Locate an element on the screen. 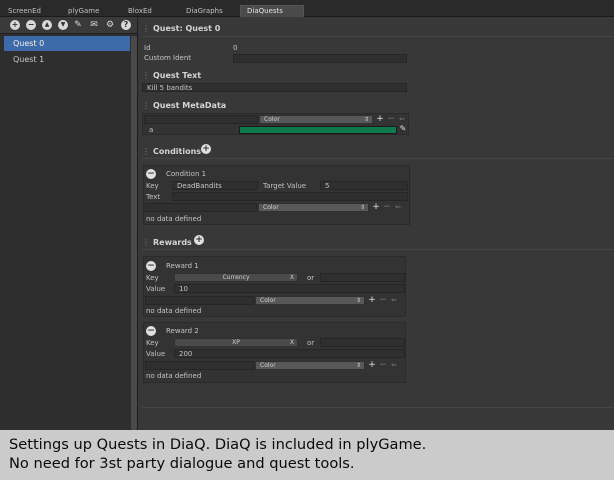  condition-type-dropdown: Color ⇕ is located at coordinates (313, 207).